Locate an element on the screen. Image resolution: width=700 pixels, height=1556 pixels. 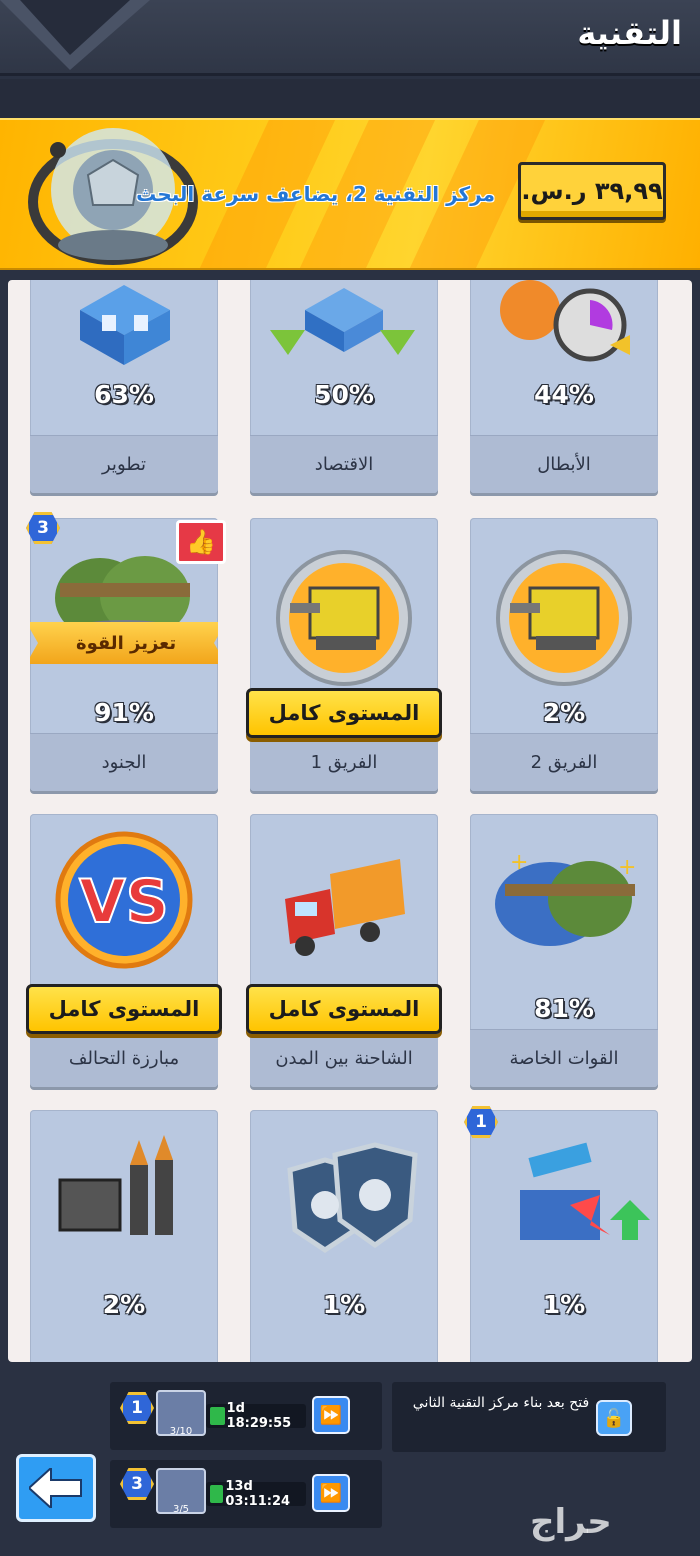
page-title: التقنية is located at coordinates (629, 33).